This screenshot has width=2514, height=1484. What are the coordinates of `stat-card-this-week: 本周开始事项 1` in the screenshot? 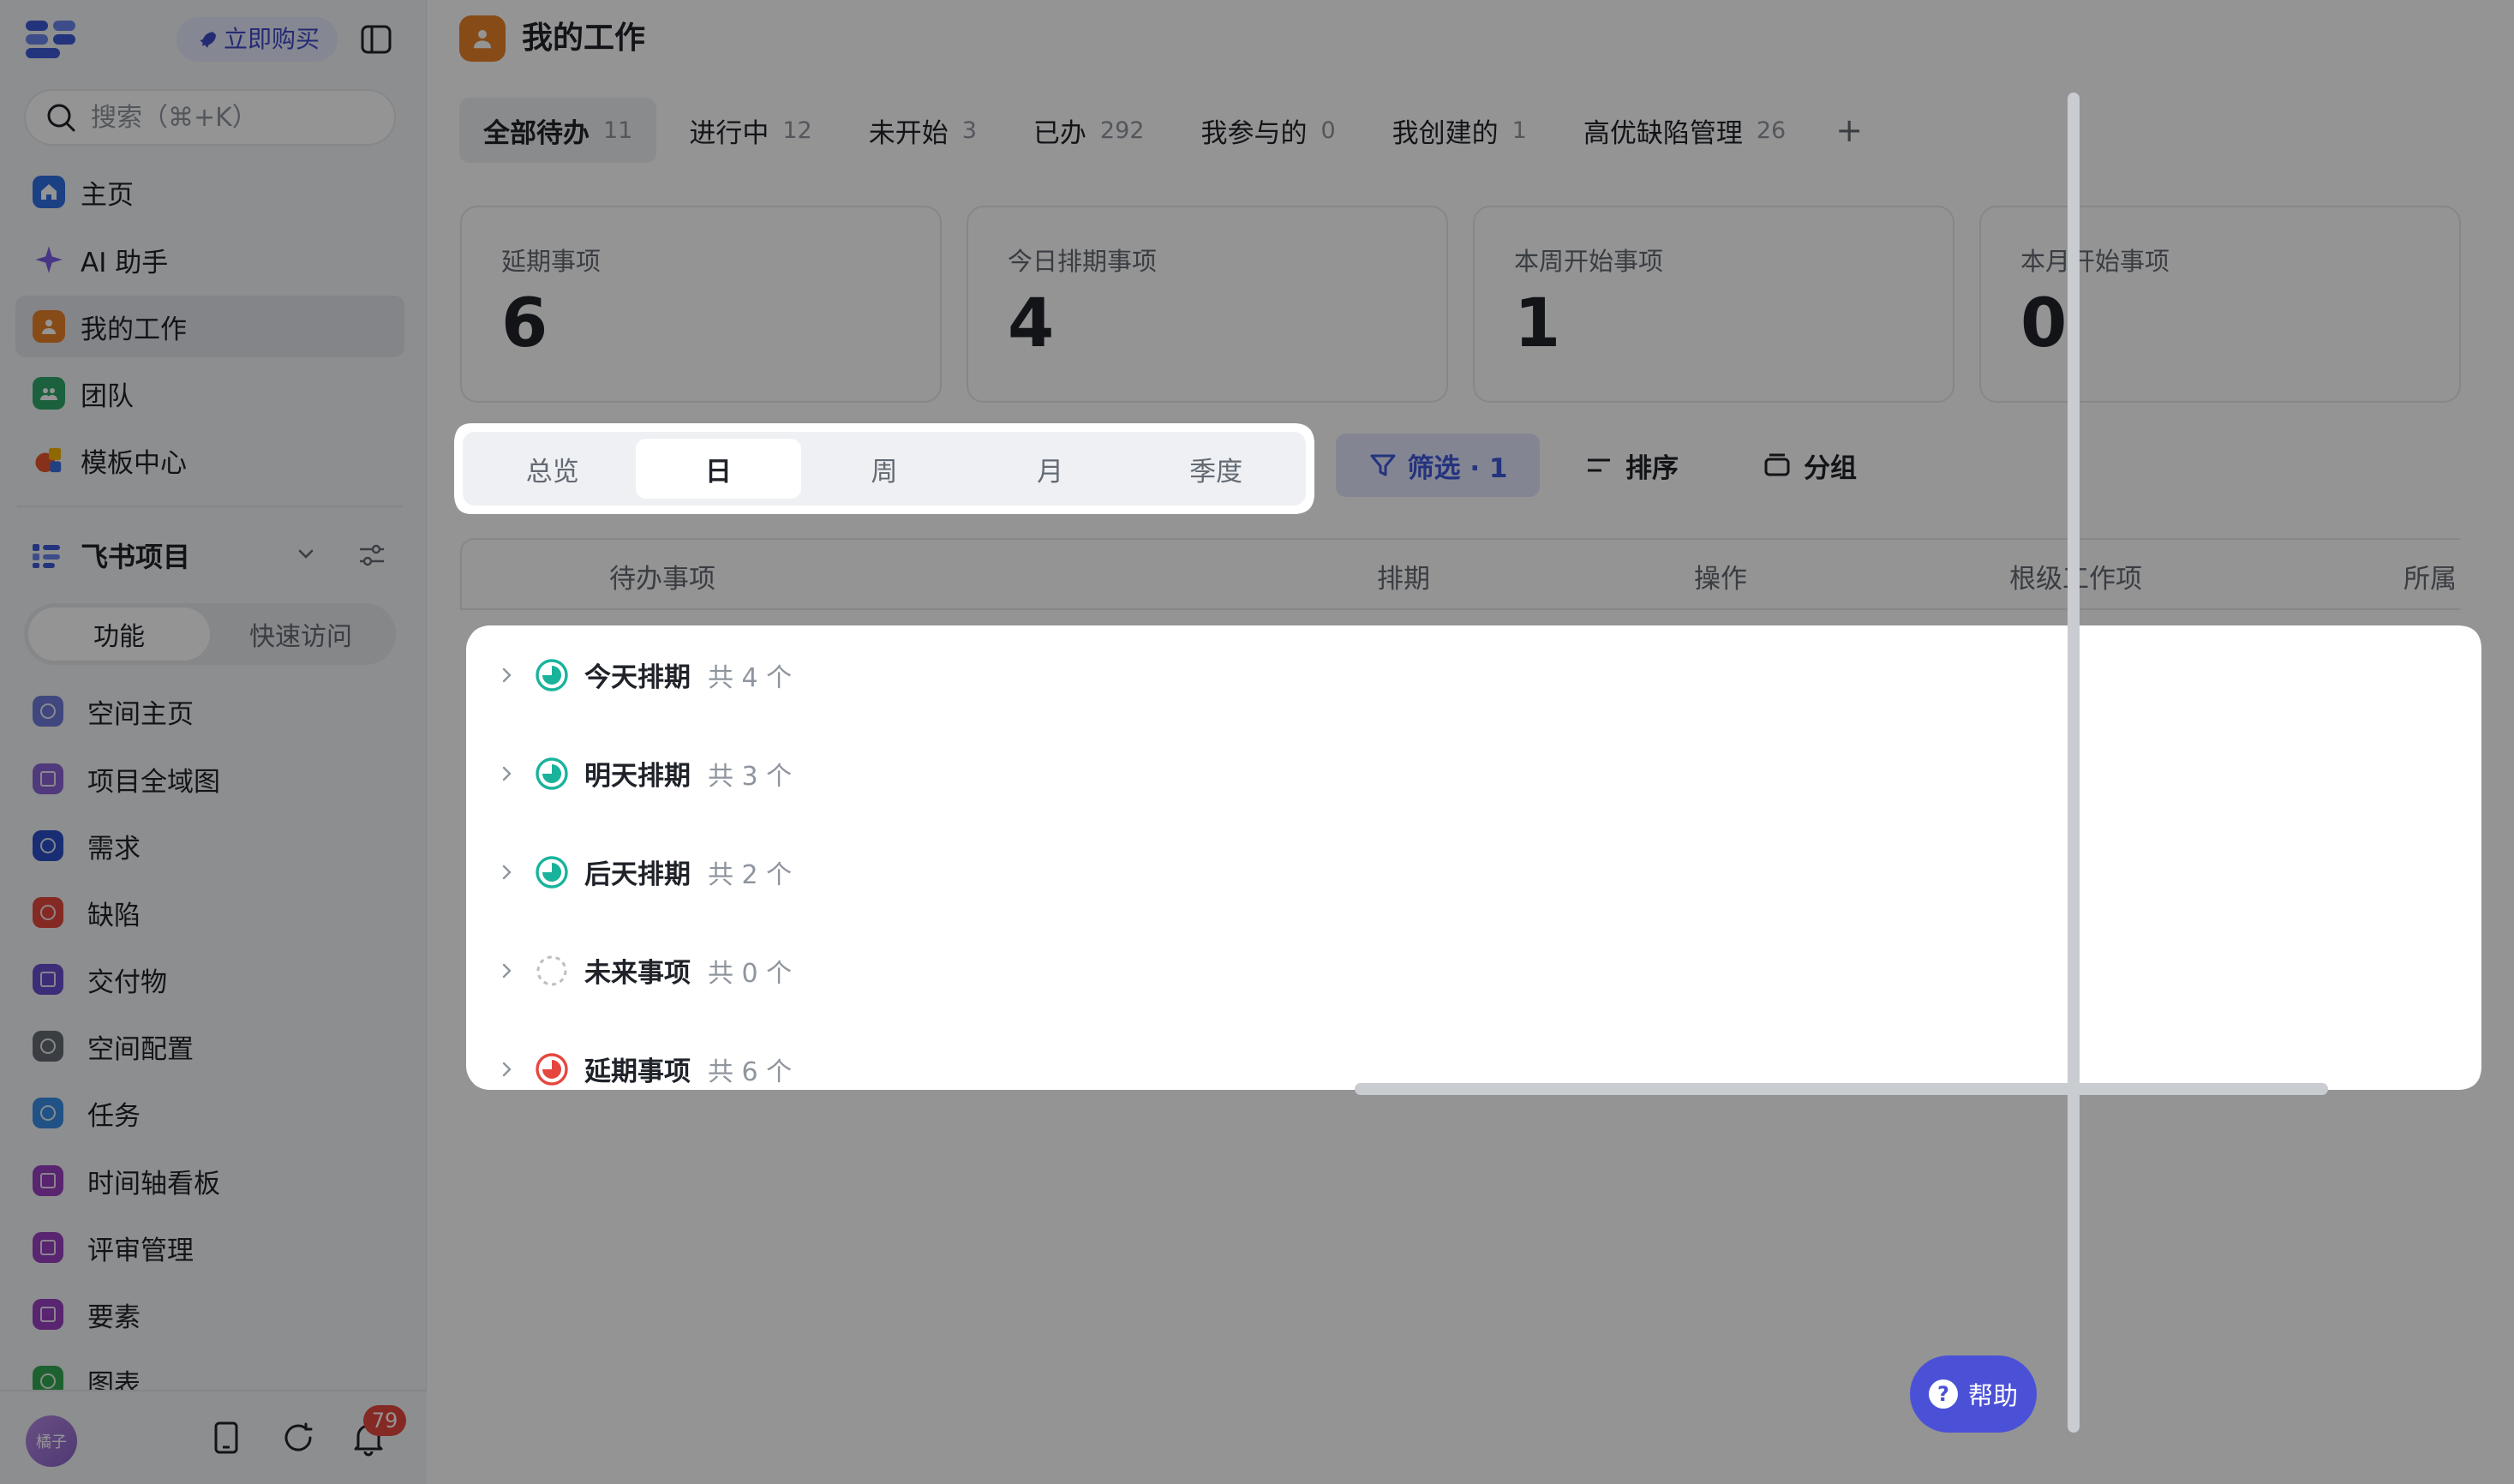 It's located at (1713, 304).